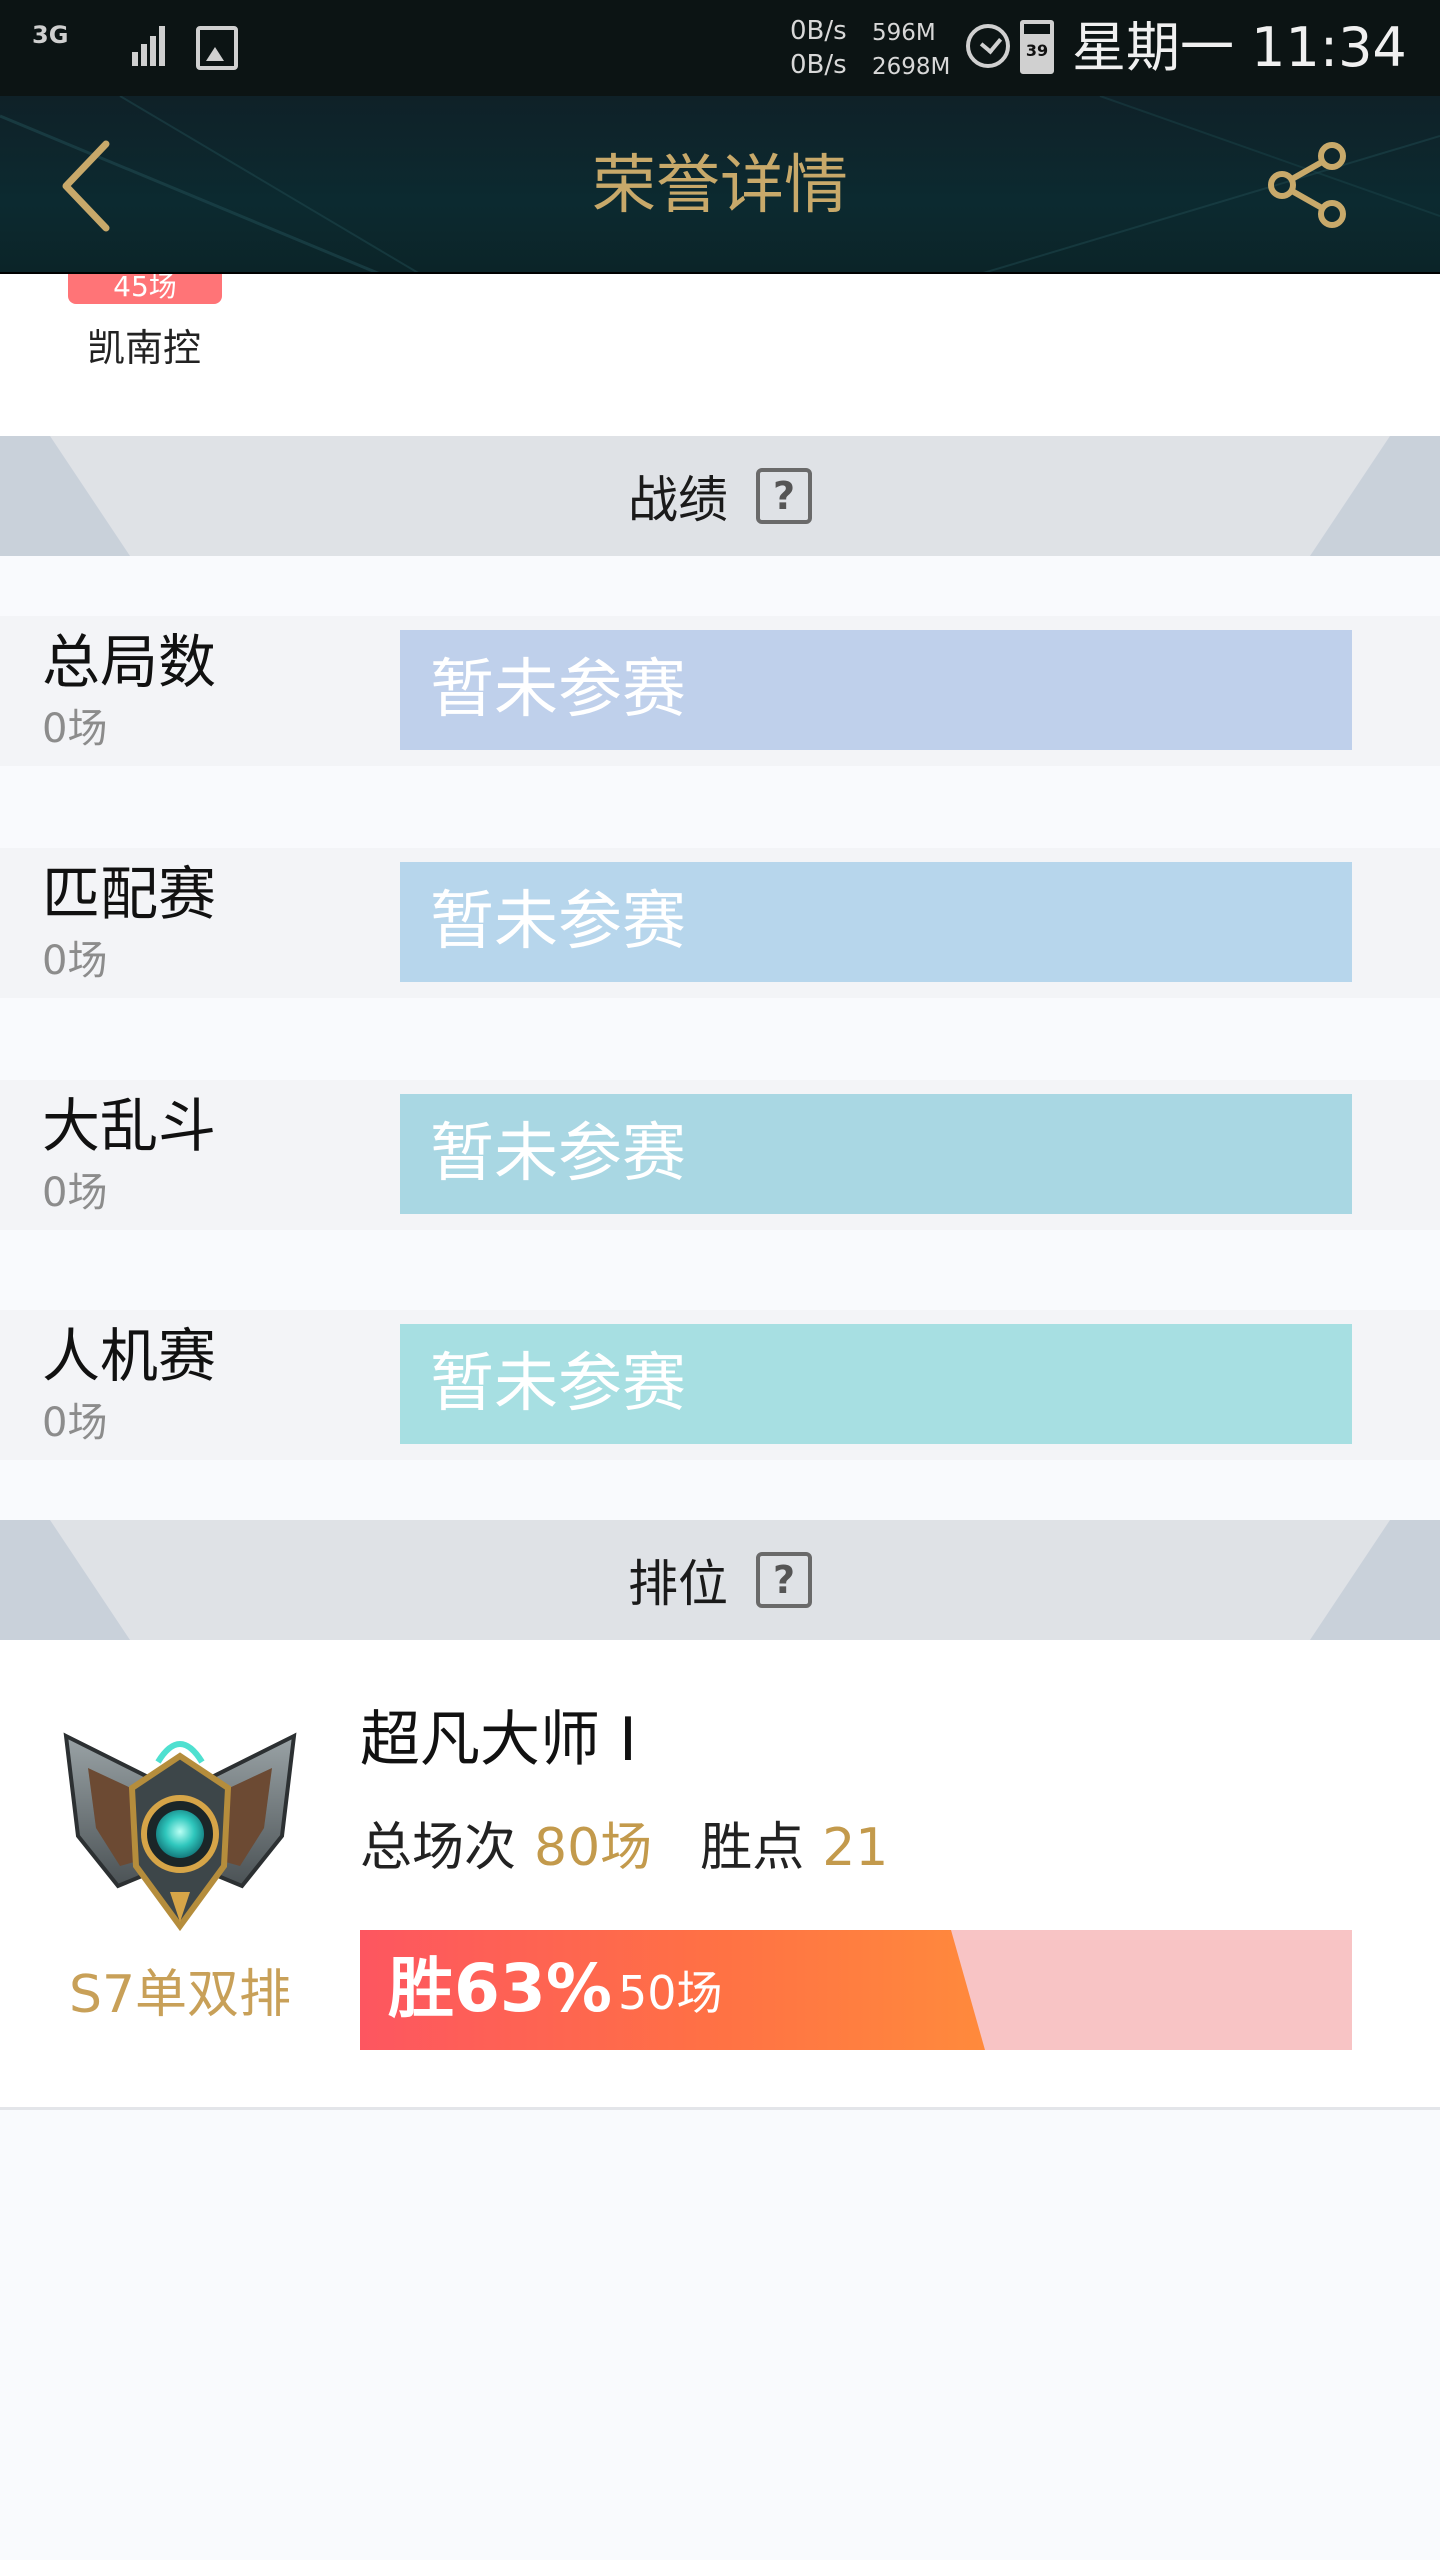 The image size is (1440, 2560). Describe the element at coordinates (50, 35) in the screenshot. I see `network-type-1: 3G` at that location.